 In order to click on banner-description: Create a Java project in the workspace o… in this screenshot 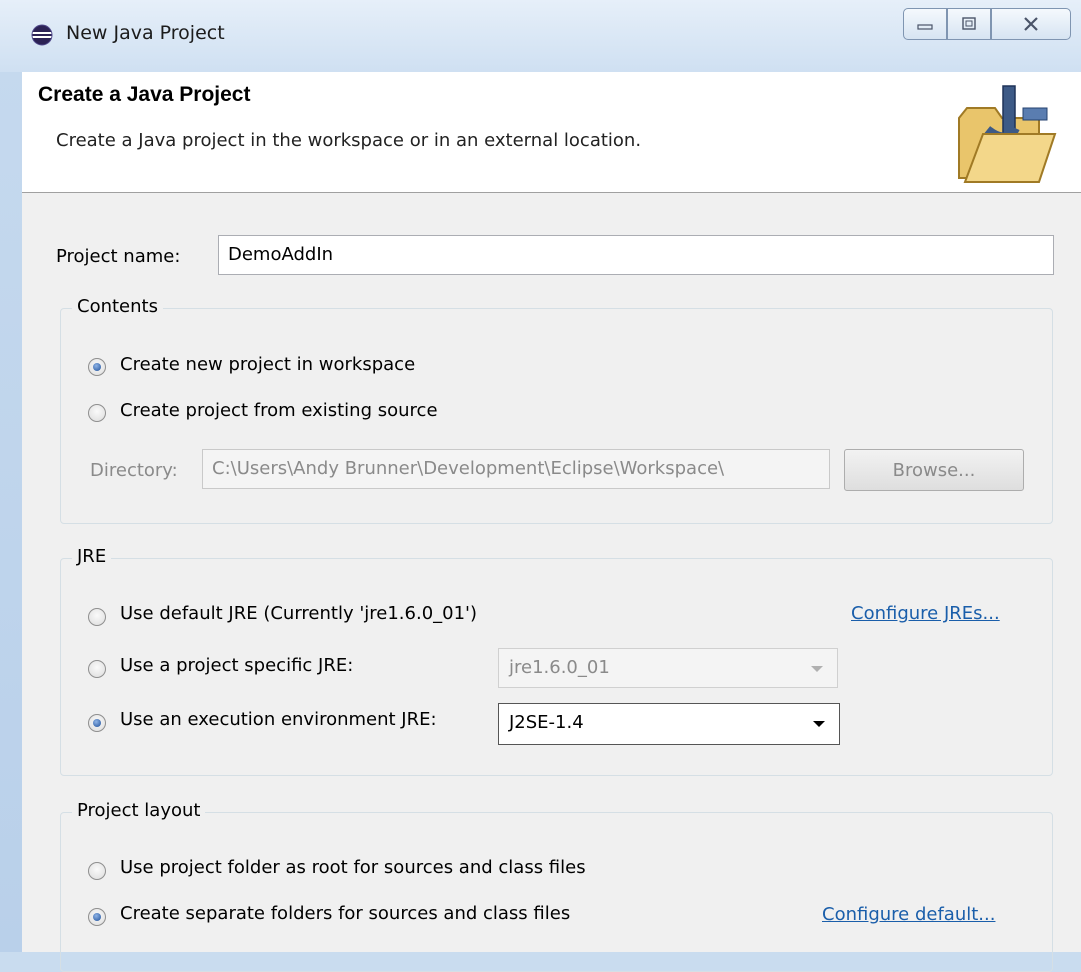, I will do `click(349, 140)`.